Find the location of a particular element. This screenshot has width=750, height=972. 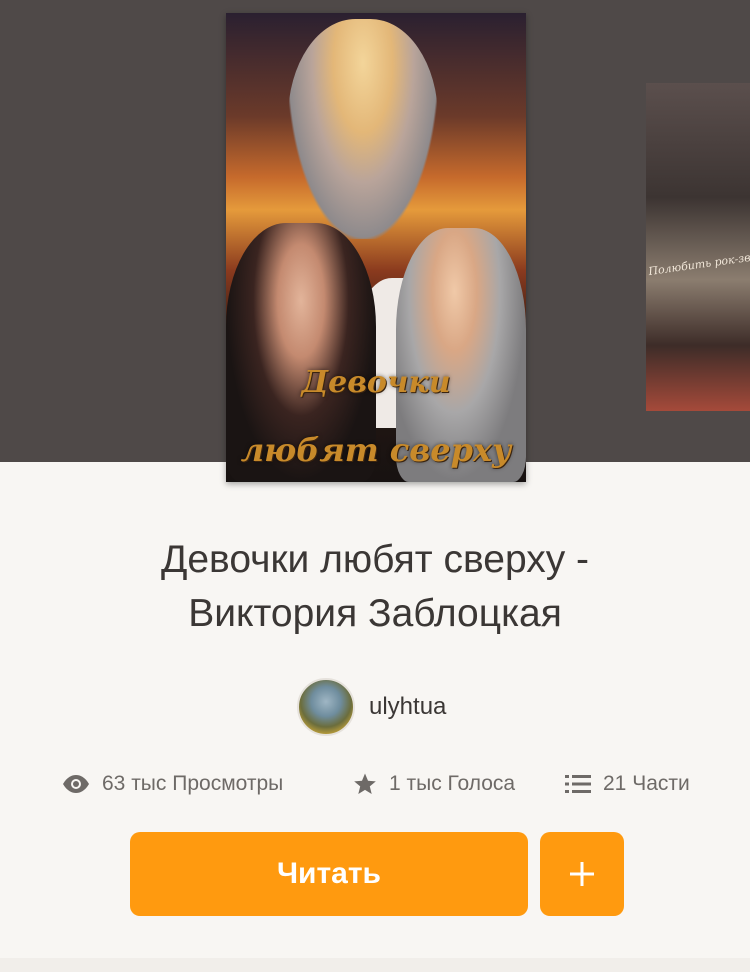

author-name: ulyhtua is located at coordinates (407, 707).